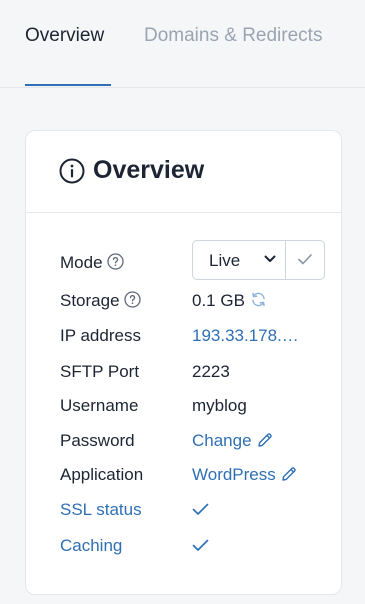 Image resolution: width=365 pixels, height=604 pixels. Describe the element at coordinates (218, 300) in the screenshot. I see `storage-value: 0.1 GB` at that location.